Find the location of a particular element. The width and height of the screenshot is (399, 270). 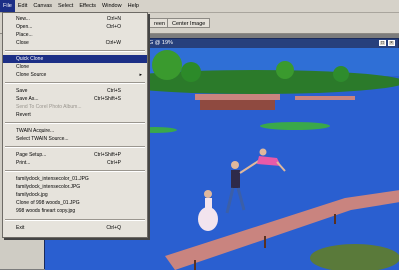

girl-in-dress is located at coordinates (208, 219).